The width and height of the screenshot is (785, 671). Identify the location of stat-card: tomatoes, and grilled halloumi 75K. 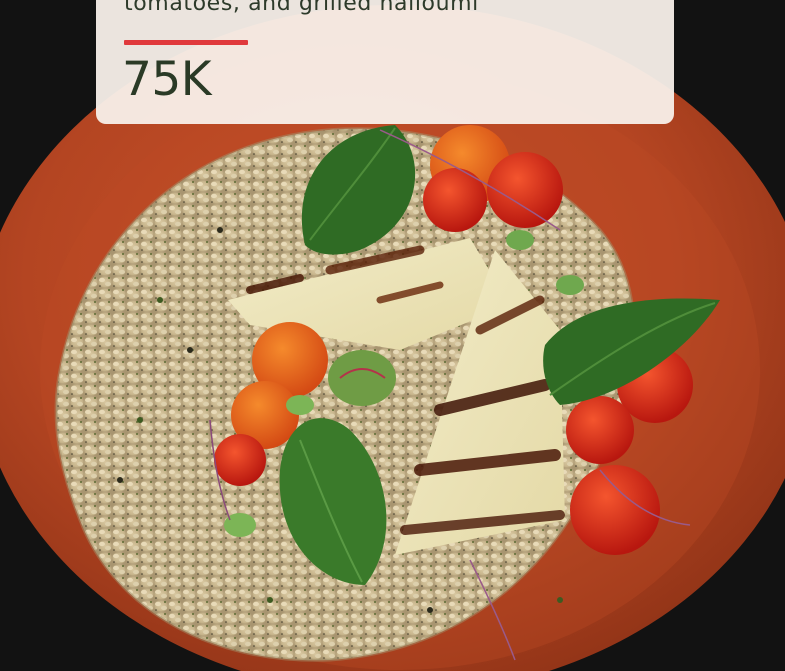
(385, 62).